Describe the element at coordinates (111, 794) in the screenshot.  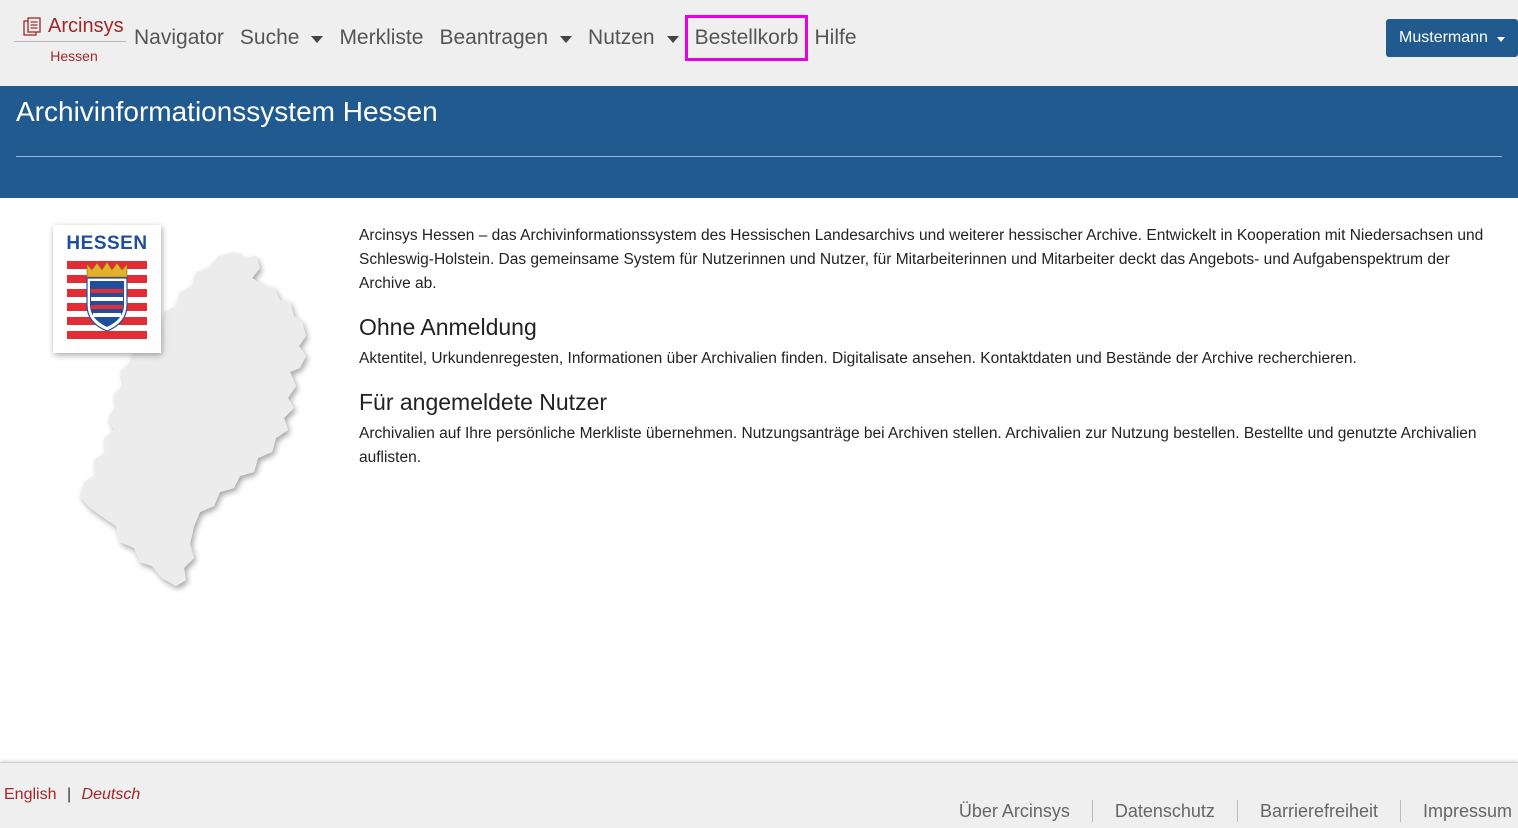
I see `language-deutsch-link: Deutsch` at that location.